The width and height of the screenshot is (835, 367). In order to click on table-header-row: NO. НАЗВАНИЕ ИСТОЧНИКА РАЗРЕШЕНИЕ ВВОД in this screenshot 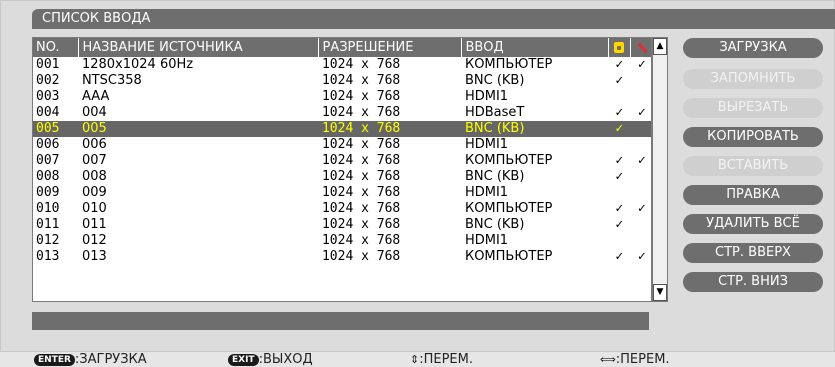, I will do `click(342, 47)`.